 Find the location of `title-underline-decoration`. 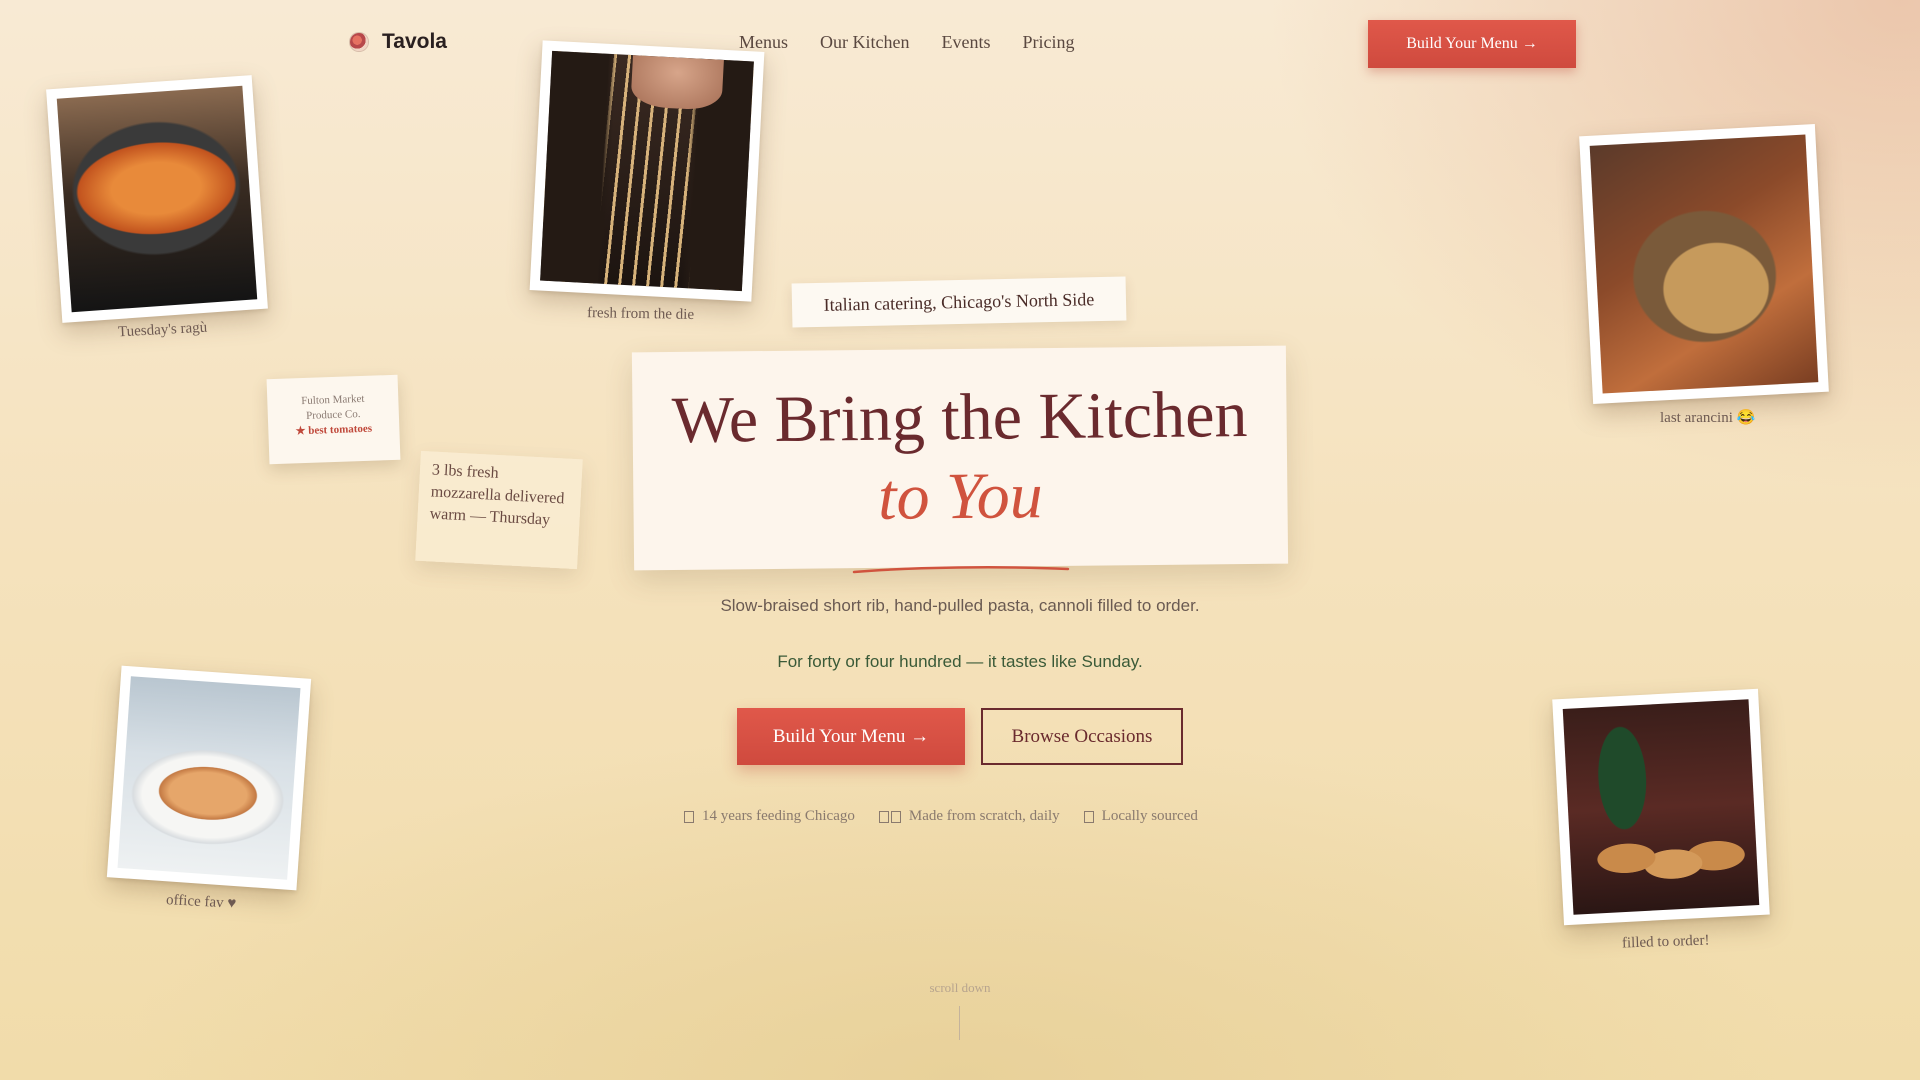

title-underline-decoration is located at coordinates (961, 570).